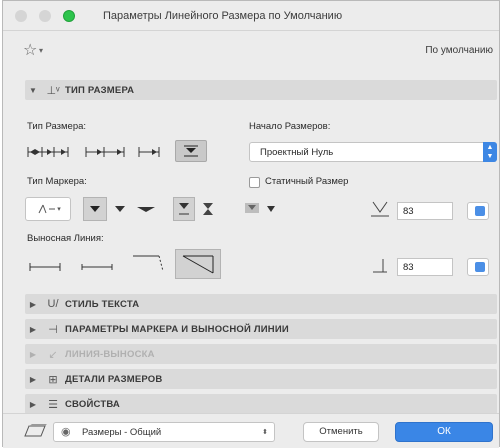  I want to click on marker-preview-icon, so click(47, 209).